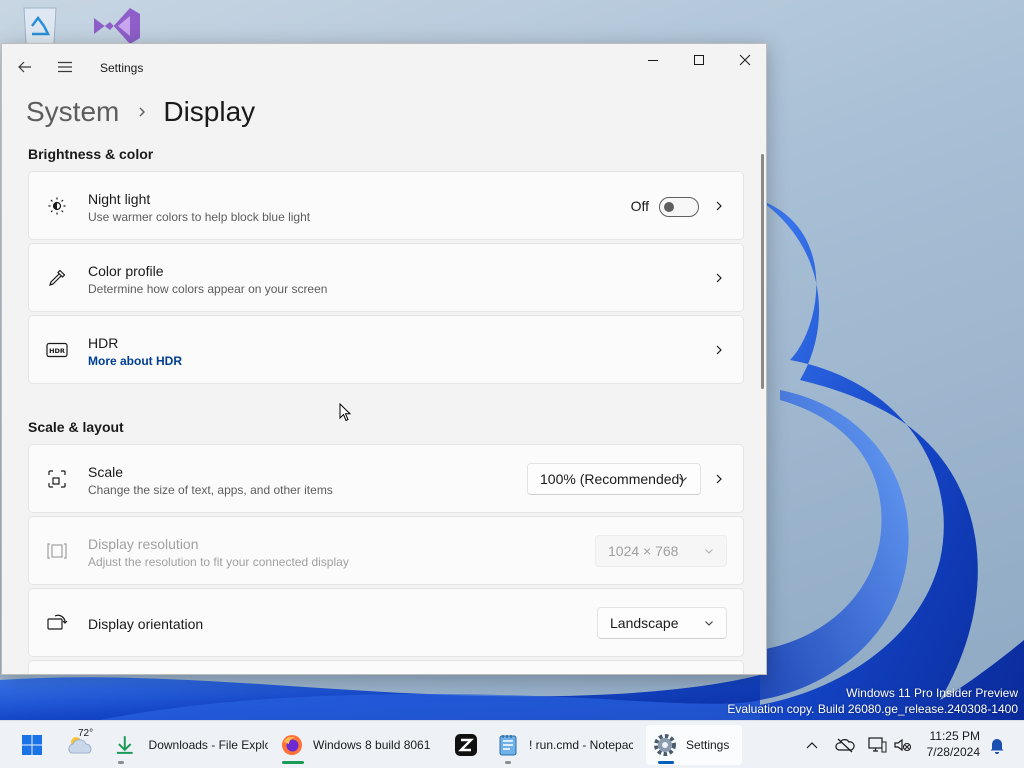 The image size is (1024, 768). Describe the element at coordinates (877, 745) in the screenshot. I see `network-icon` at that location.